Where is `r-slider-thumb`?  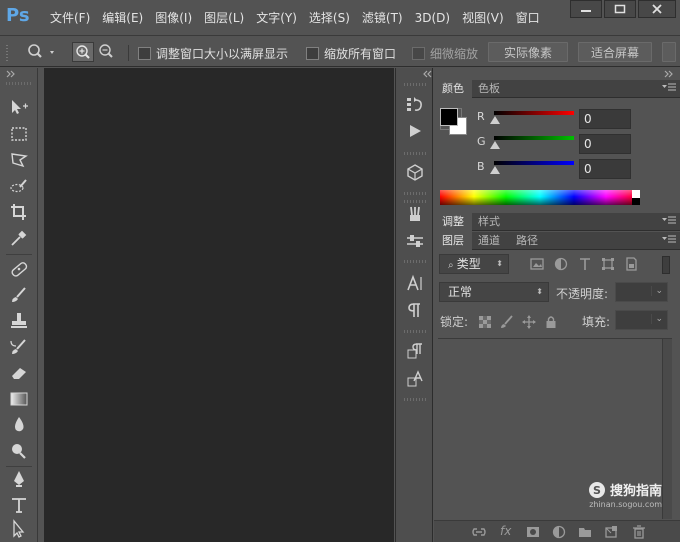 r-slider-thumb is located at coordinates (495, 120).